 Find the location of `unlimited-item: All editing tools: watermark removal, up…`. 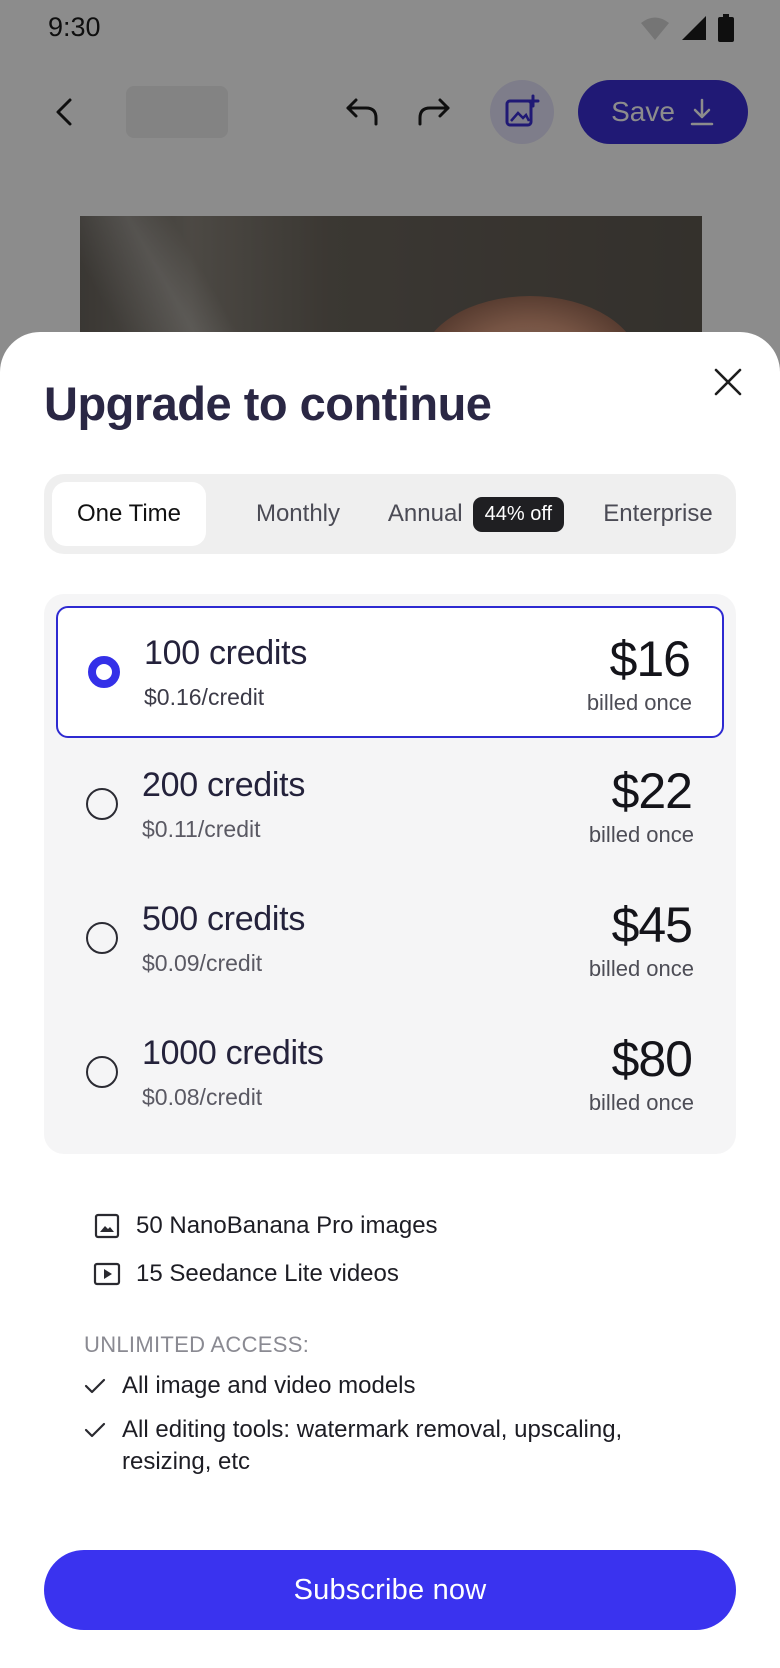

unlimited-item: All editing tools: watermark removal, up… is located at coordinates (394, 1446).